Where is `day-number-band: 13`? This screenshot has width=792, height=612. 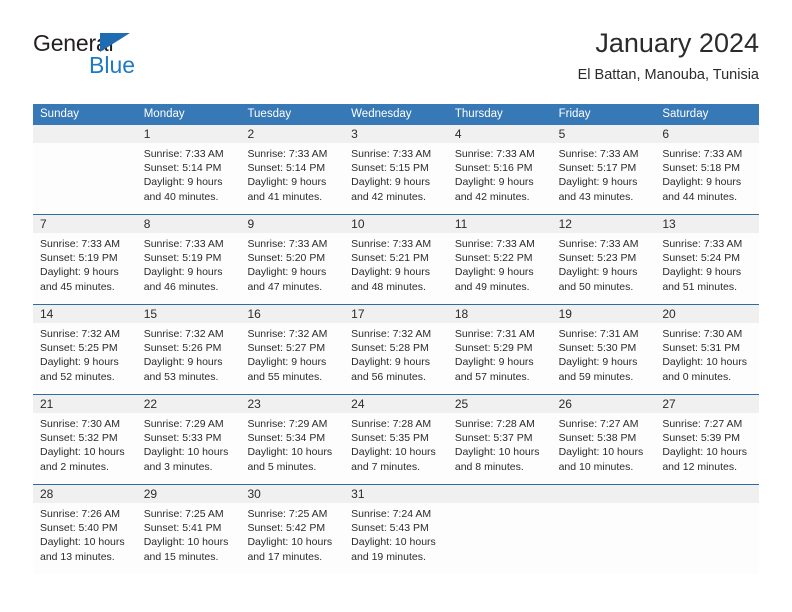 day-number-band: 13 is located at coordinates (707, 224).